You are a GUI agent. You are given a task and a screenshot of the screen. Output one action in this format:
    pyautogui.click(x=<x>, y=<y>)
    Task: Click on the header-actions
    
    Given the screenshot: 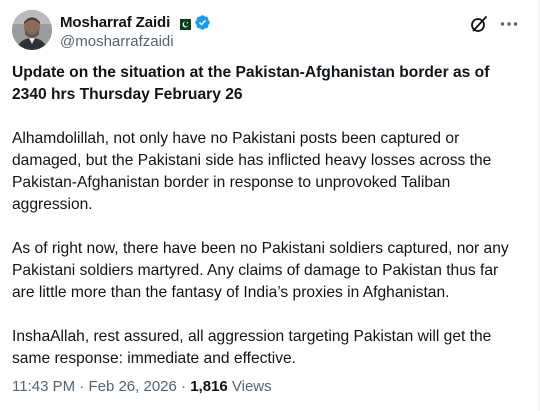 What is the action you would take?
    pyautogui.click(x=494, y=24)
    